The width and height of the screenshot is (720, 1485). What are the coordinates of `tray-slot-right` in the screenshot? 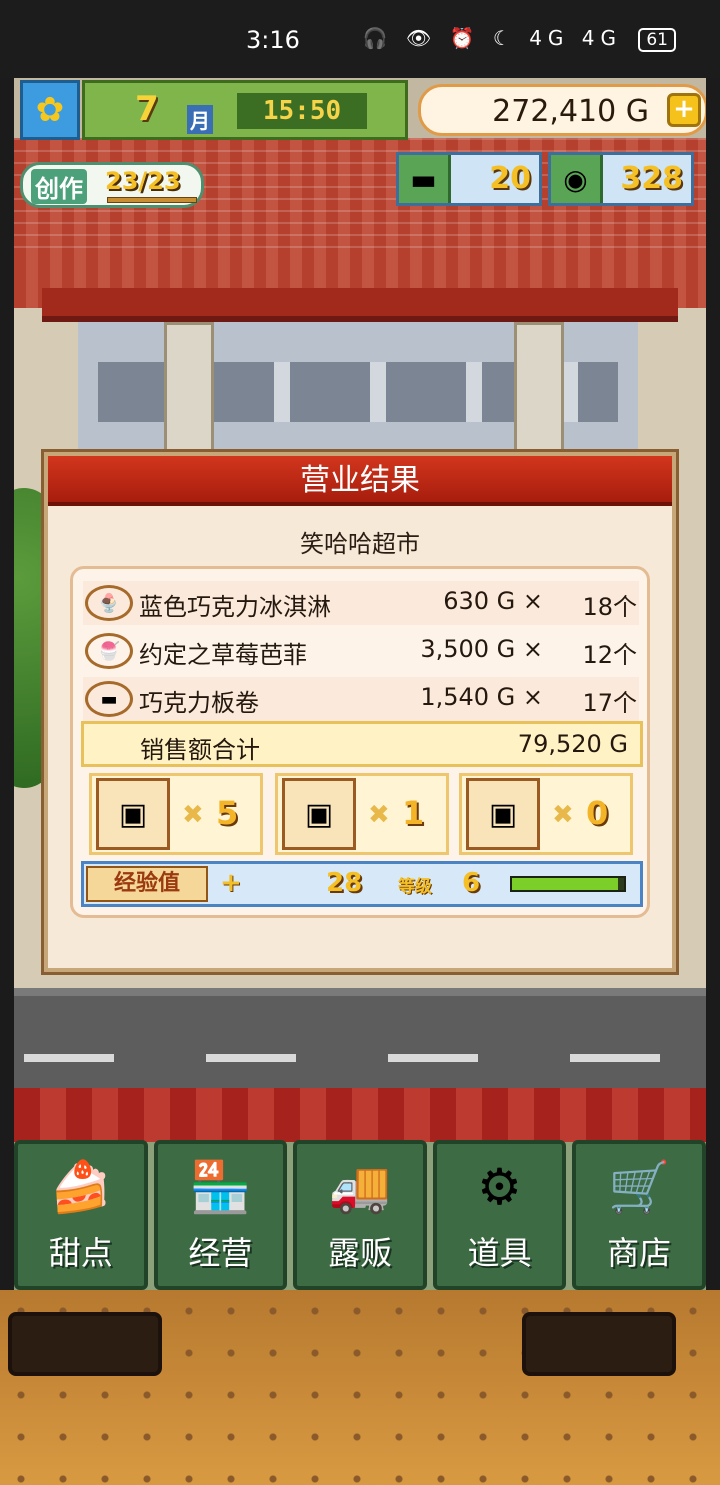 It's located at (599, 1344).